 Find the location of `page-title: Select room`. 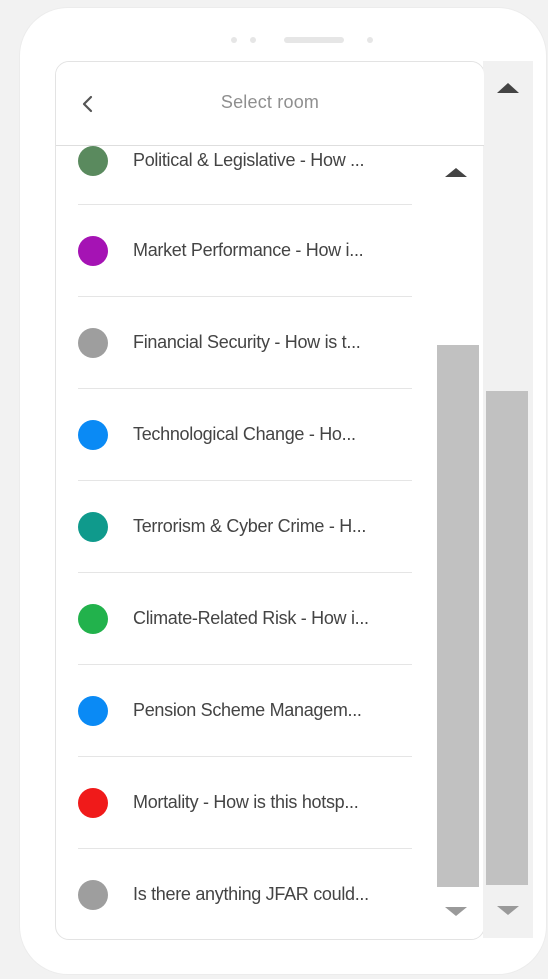

page-title: Select room is located at coordinates (270, 102).